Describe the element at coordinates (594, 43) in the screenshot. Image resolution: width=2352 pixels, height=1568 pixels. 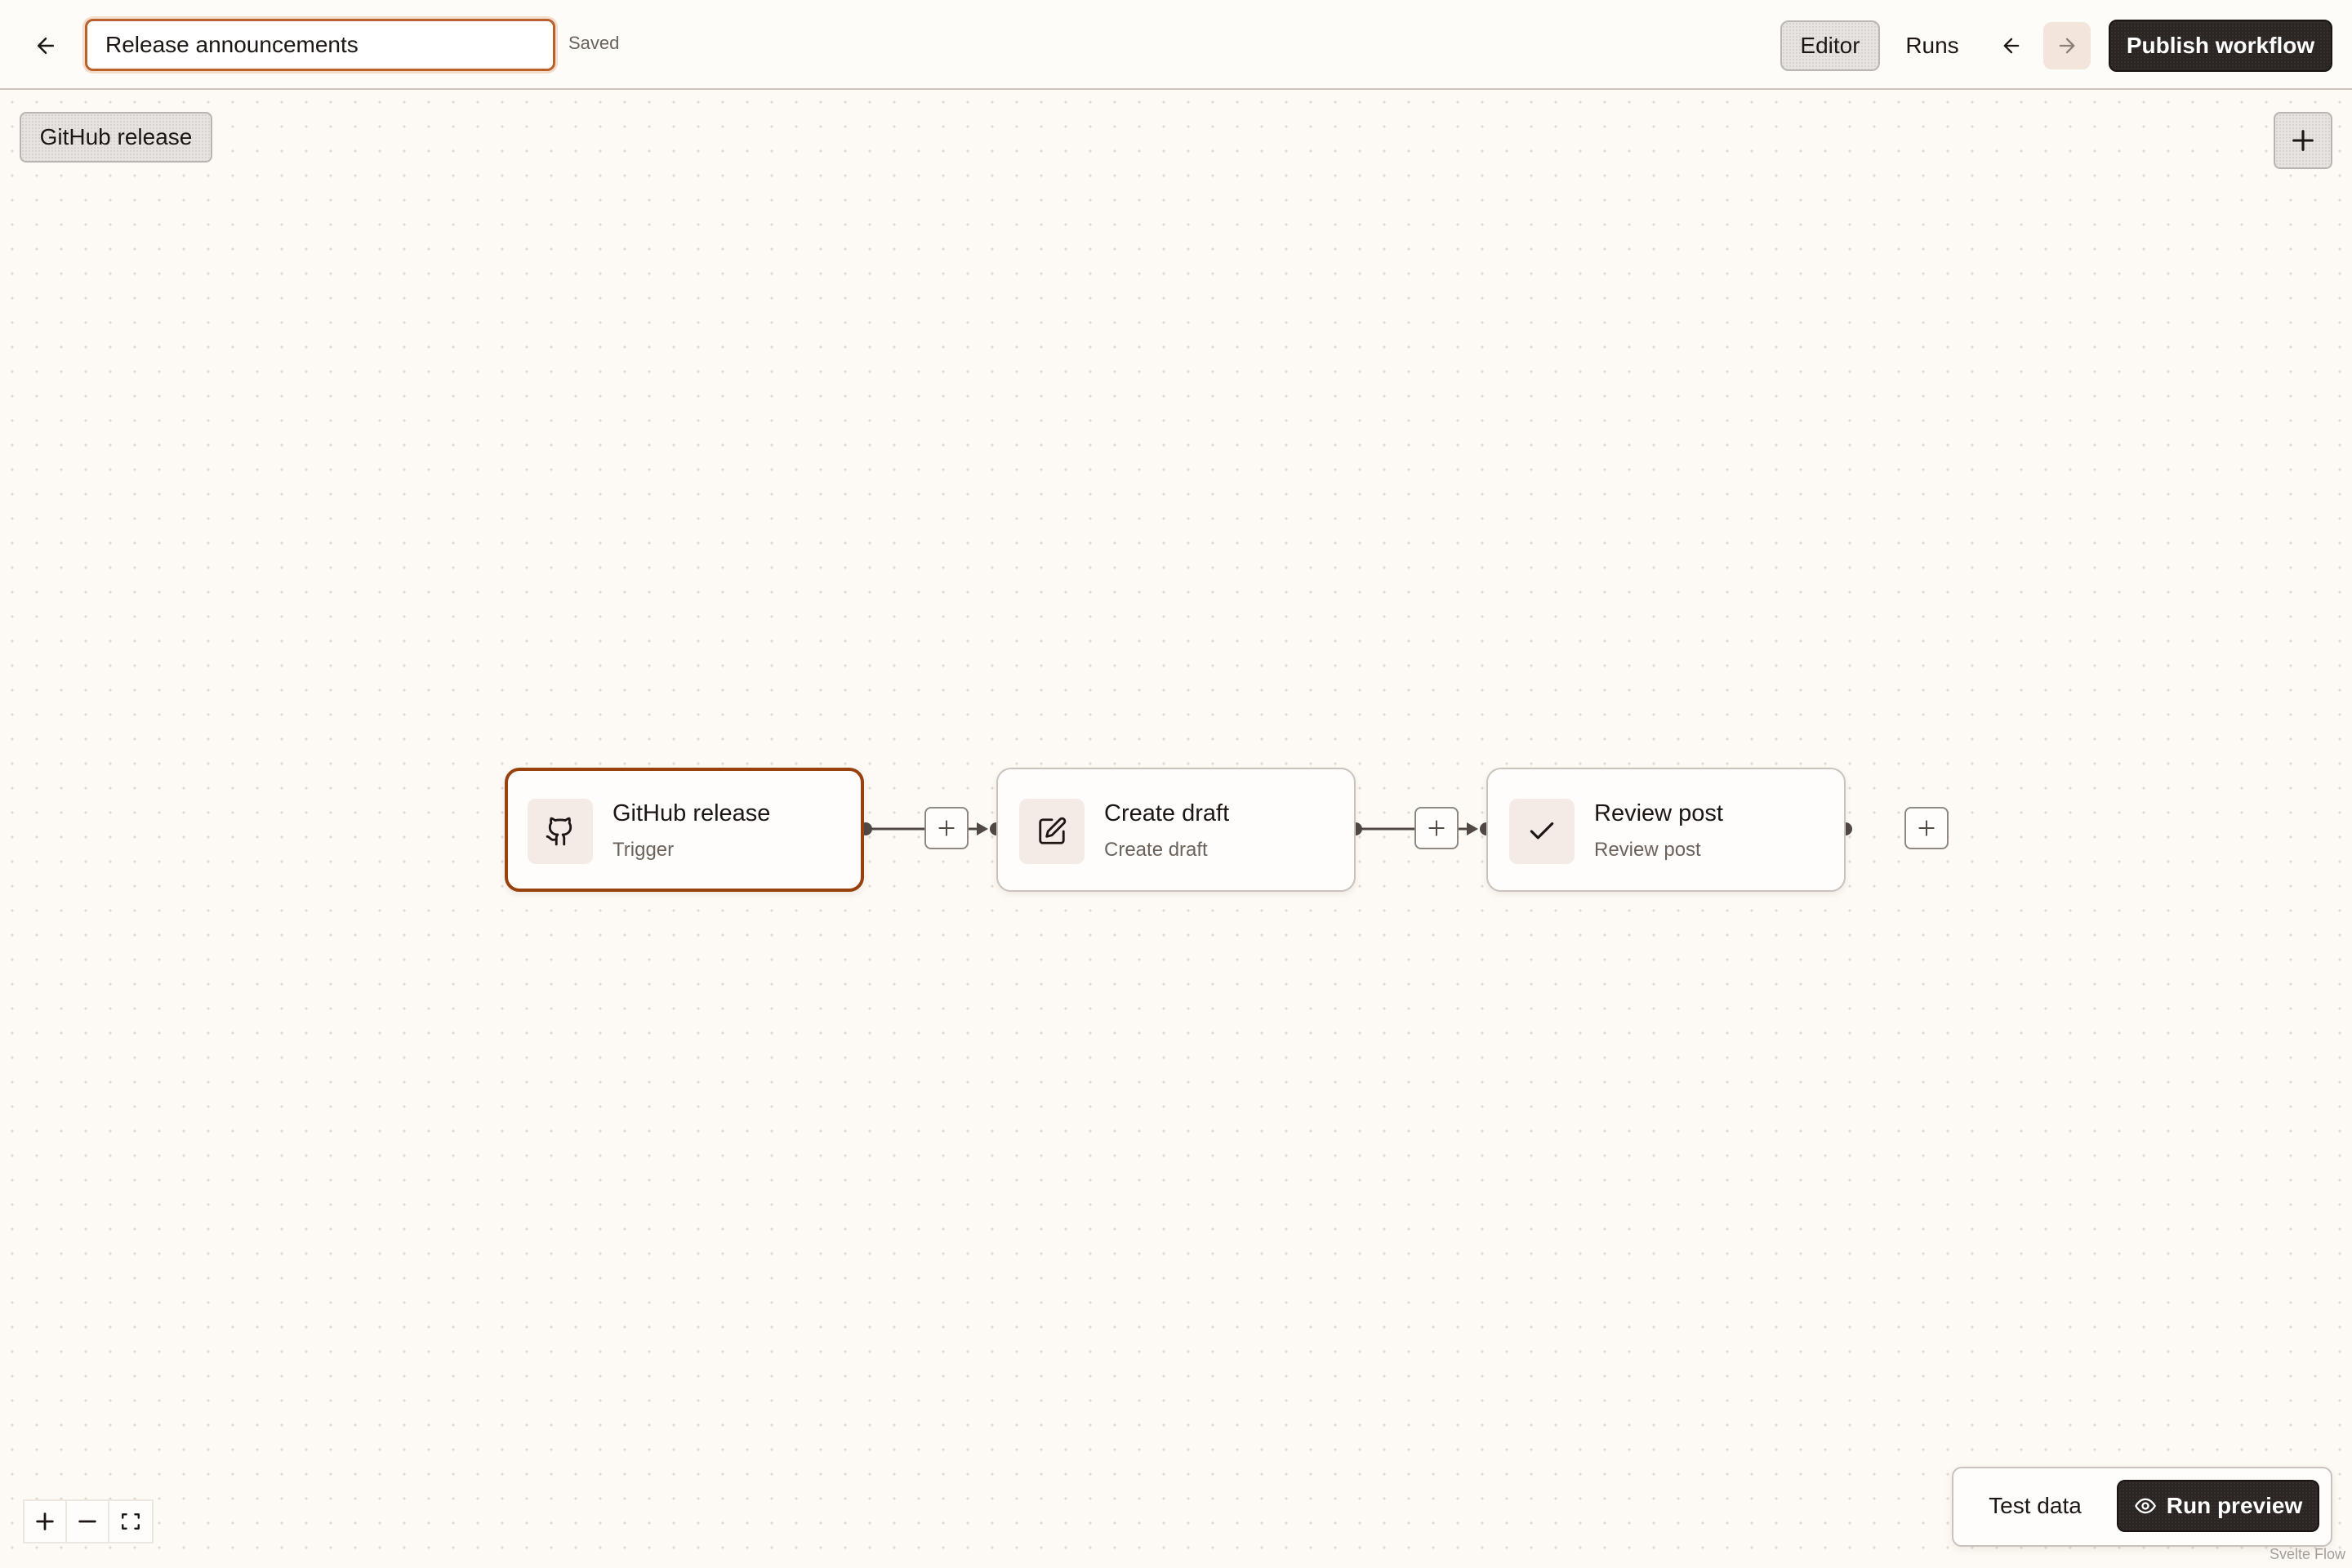
I see `save-status: Saved` at that location.